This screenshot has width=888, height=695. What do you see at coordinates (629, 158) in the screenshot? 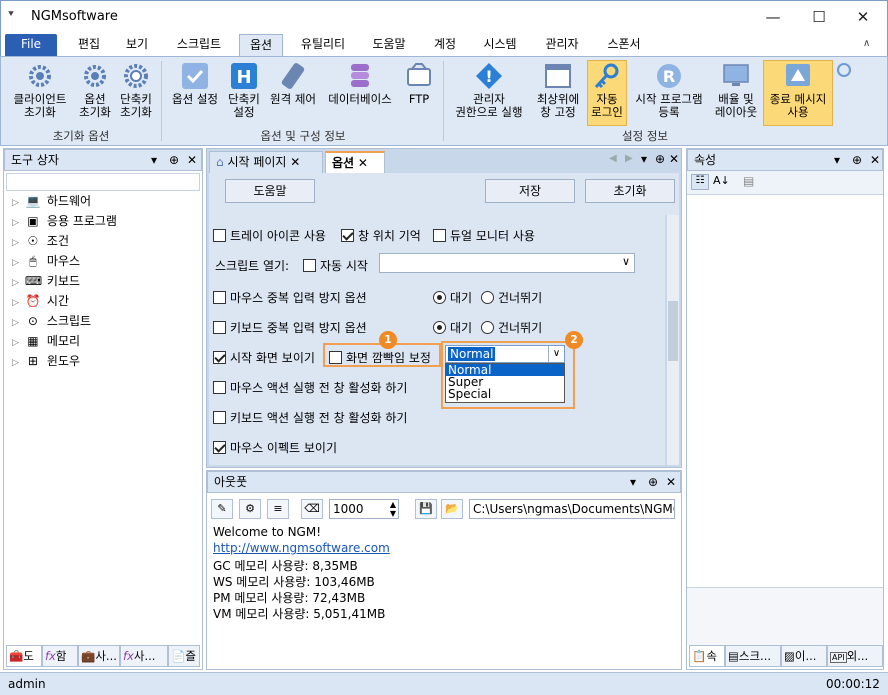
I see `scroll-right-icon: ▶` at bounding box center [629, 158].